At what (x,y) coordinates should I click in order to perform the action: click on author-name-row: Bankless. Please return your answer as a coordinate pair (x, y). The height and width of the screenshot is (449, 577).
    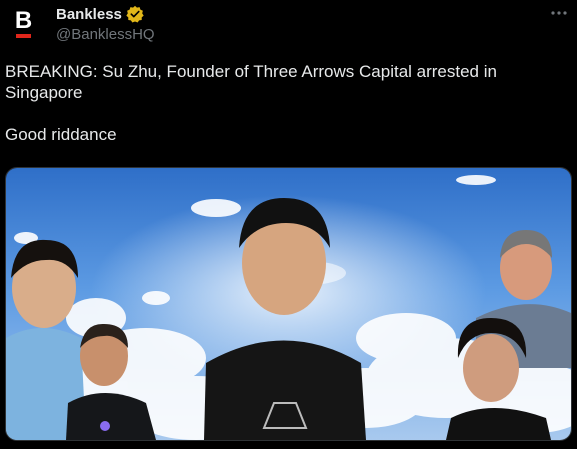
    Looking at the image, I should click on (100, 14).